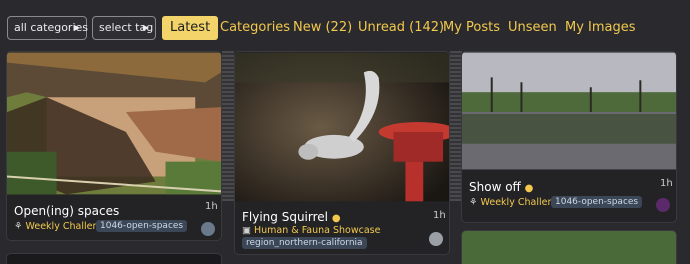  Describe the element at coordinates (600, 28) in the screenshot. I see `tab-my-images: My Images` at that location.